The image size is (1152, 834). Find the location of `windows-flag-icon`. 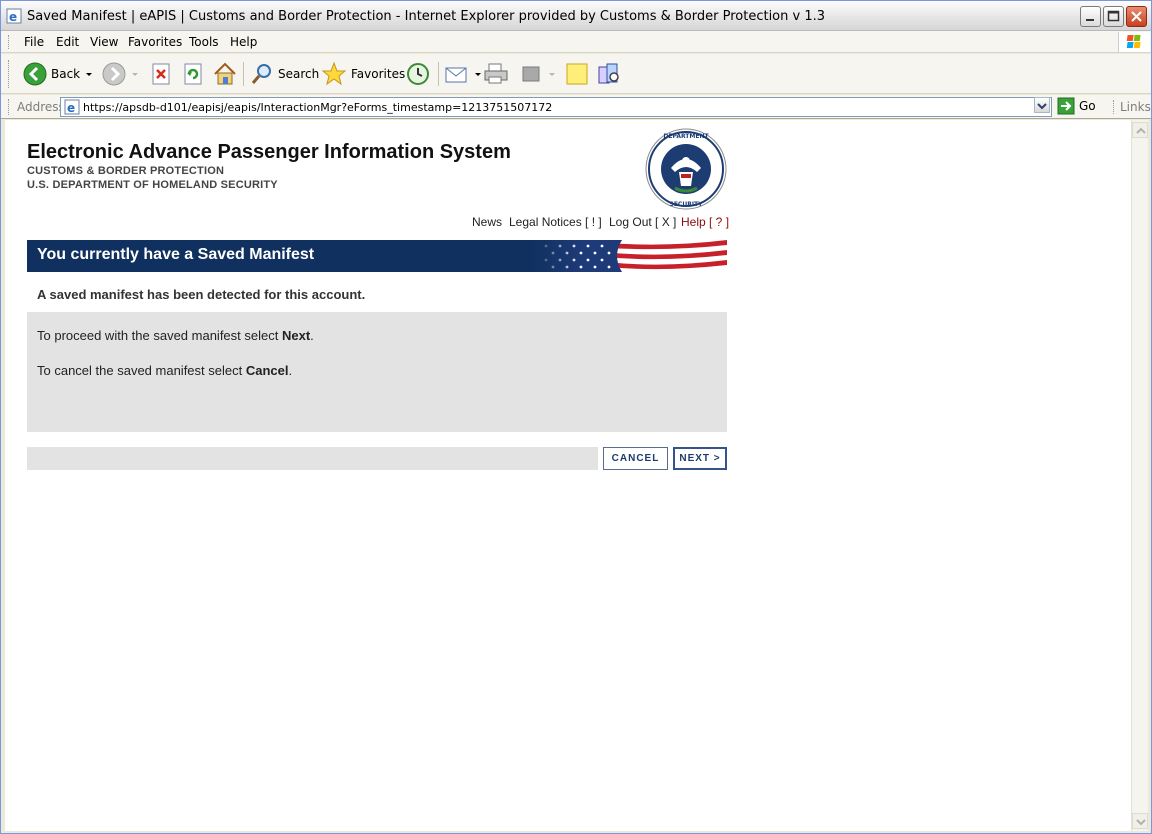

windows-flag-icon is located at coordinates (1133, 41).